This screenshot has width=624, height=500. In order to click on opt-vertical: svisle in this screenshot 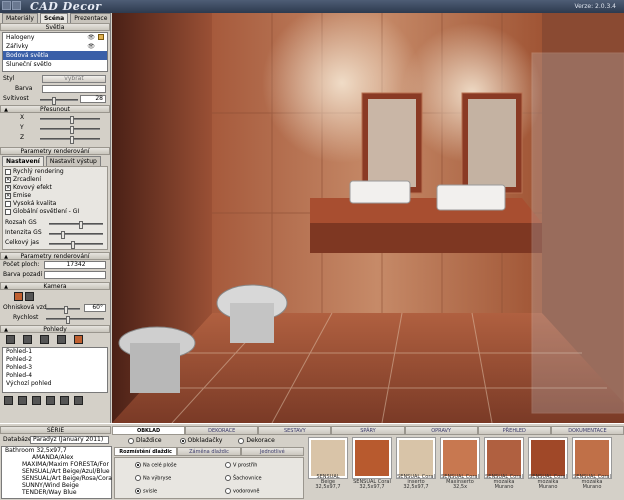, I will do `click(146, 491)`.